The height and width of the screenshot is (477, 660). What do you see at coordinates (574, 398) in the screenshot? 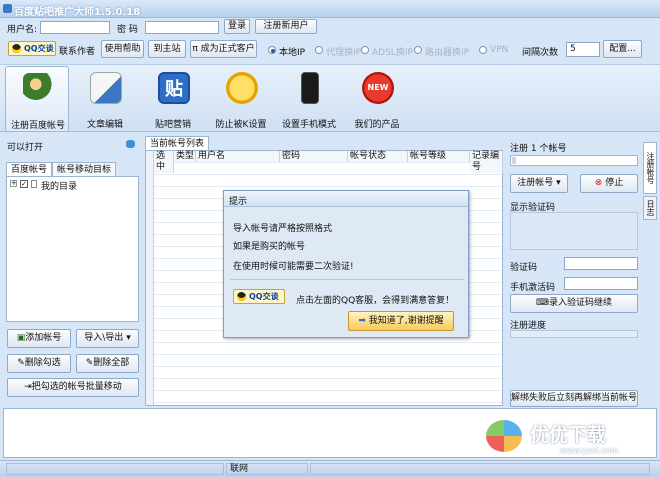
I see `unbind-again-button: 解绑失败后立刻再解绑当前帐号` at bounding box center [574, 398].